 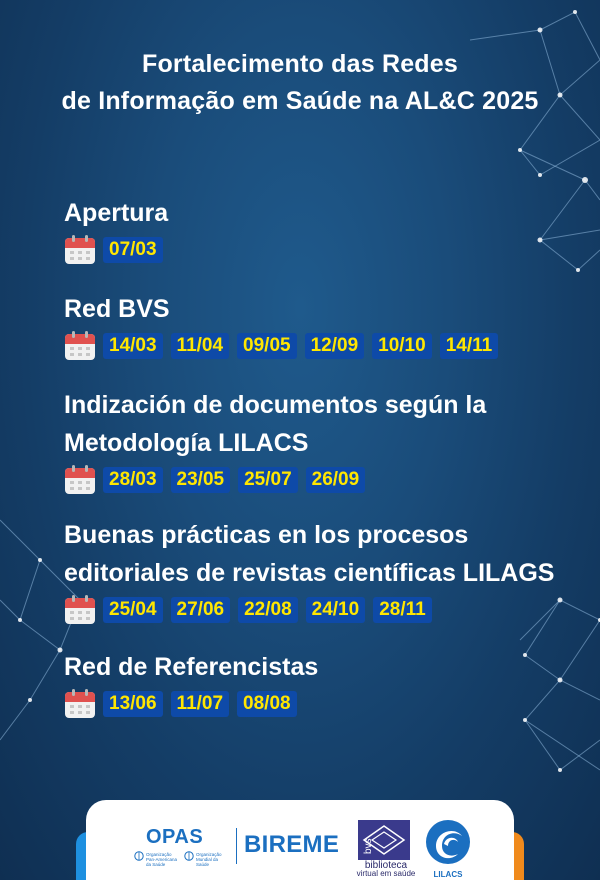 What do you see at coordinates (448, 874) in the screenshot?
I see `lilacs-wordmark: LILACS` at bounding box center [448, 874].